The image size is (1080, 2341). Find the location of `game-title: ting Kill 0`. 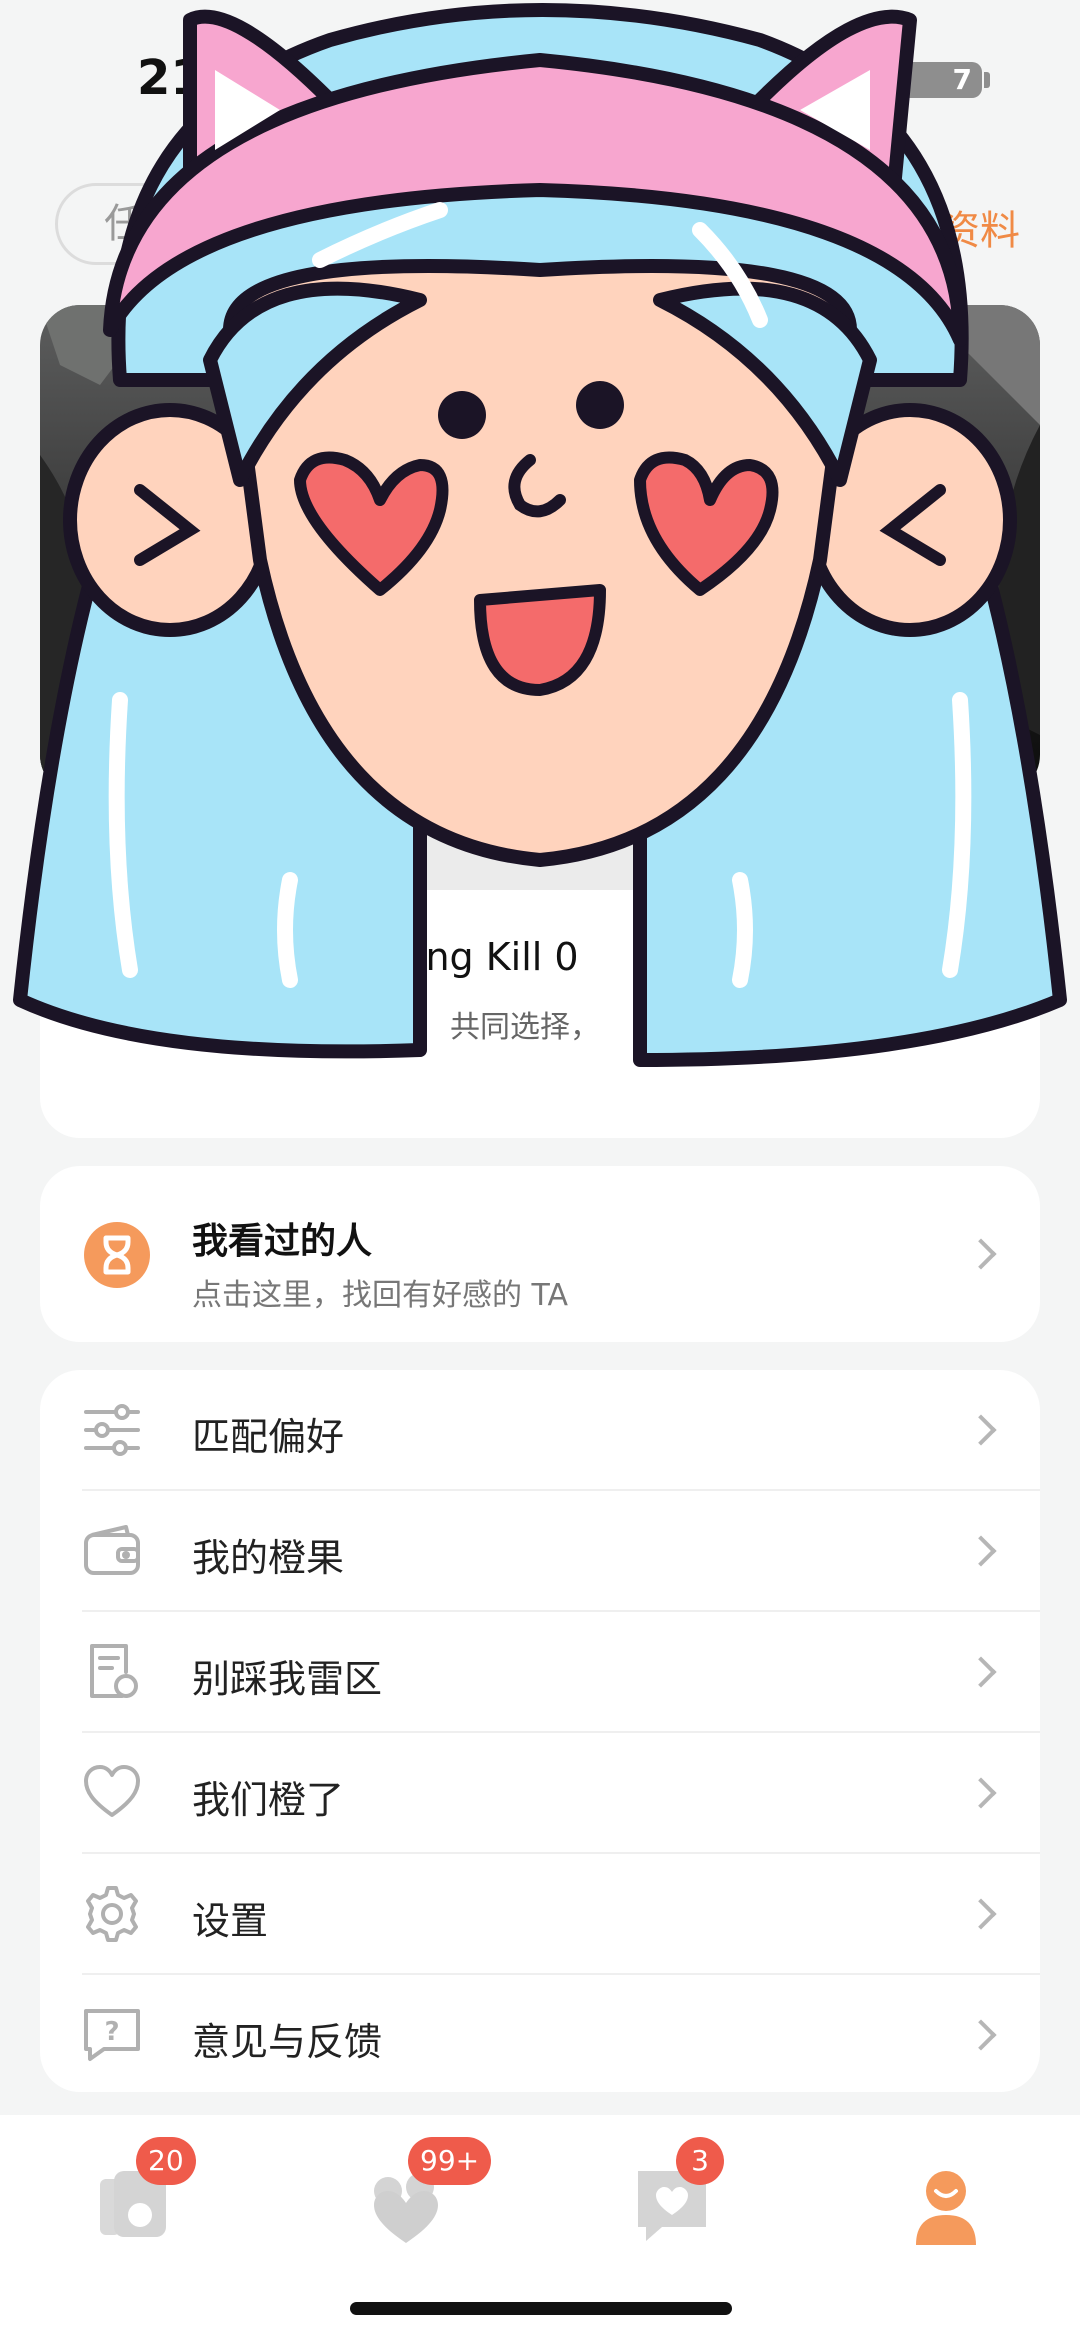

game-title: ting Kill 0 is located at coordinates (489, 957).